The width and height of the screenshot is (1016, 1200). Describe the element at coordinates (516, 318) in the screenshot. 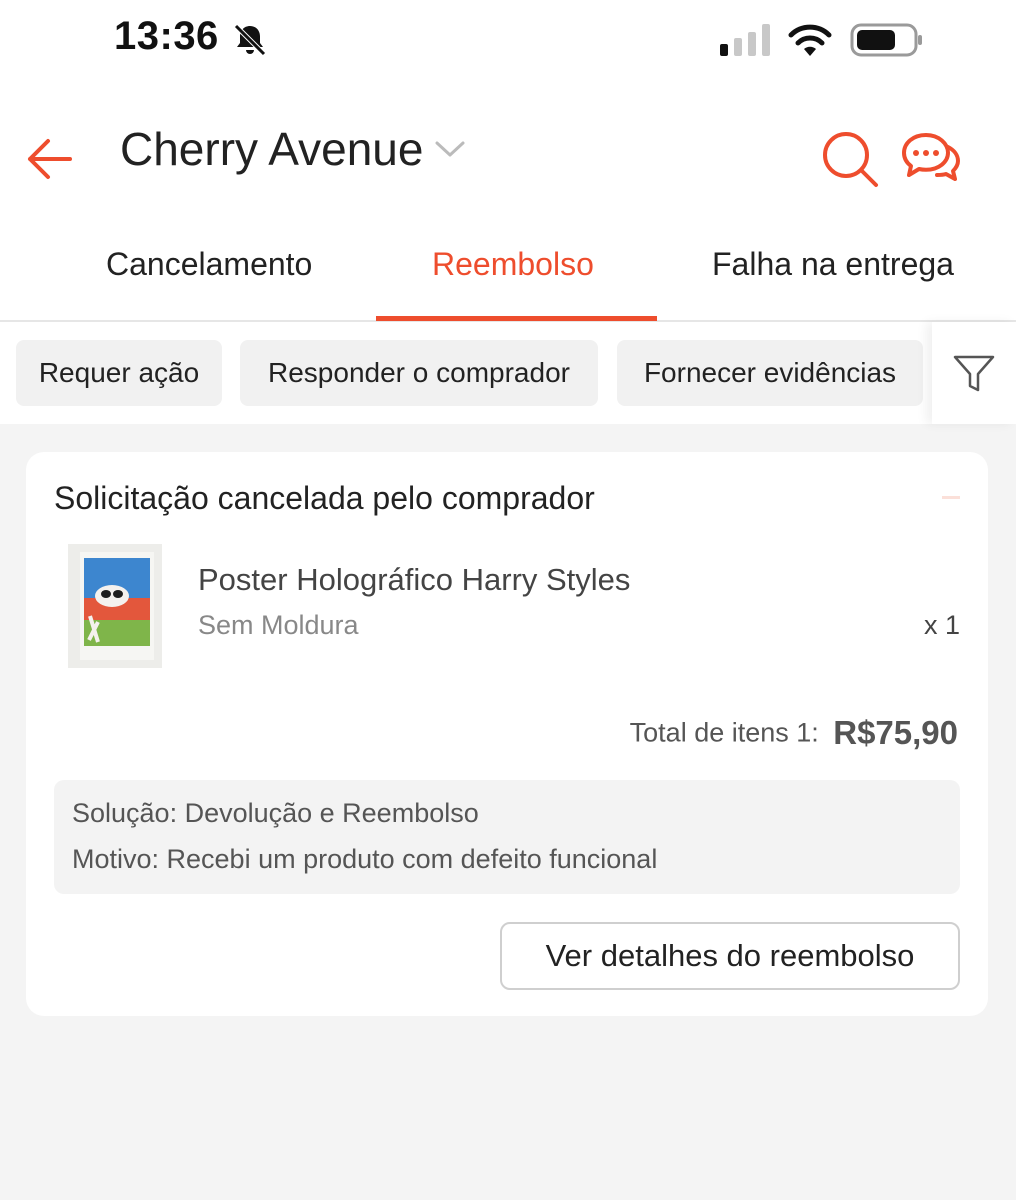

I see `active-tab-indicator` at that location.